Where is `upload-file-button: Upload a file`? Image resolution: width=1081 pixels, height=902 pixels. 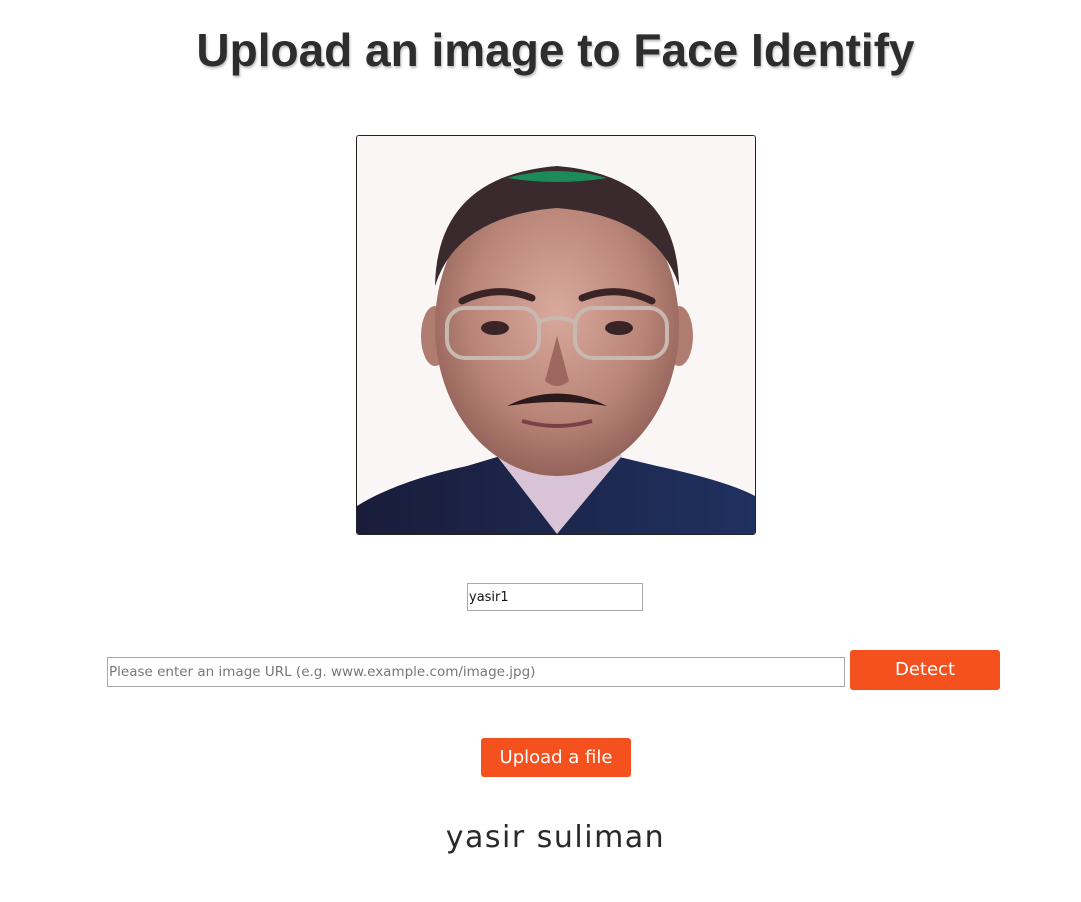
upload-file-button: Upload a file is located at coordinates (556, 757).